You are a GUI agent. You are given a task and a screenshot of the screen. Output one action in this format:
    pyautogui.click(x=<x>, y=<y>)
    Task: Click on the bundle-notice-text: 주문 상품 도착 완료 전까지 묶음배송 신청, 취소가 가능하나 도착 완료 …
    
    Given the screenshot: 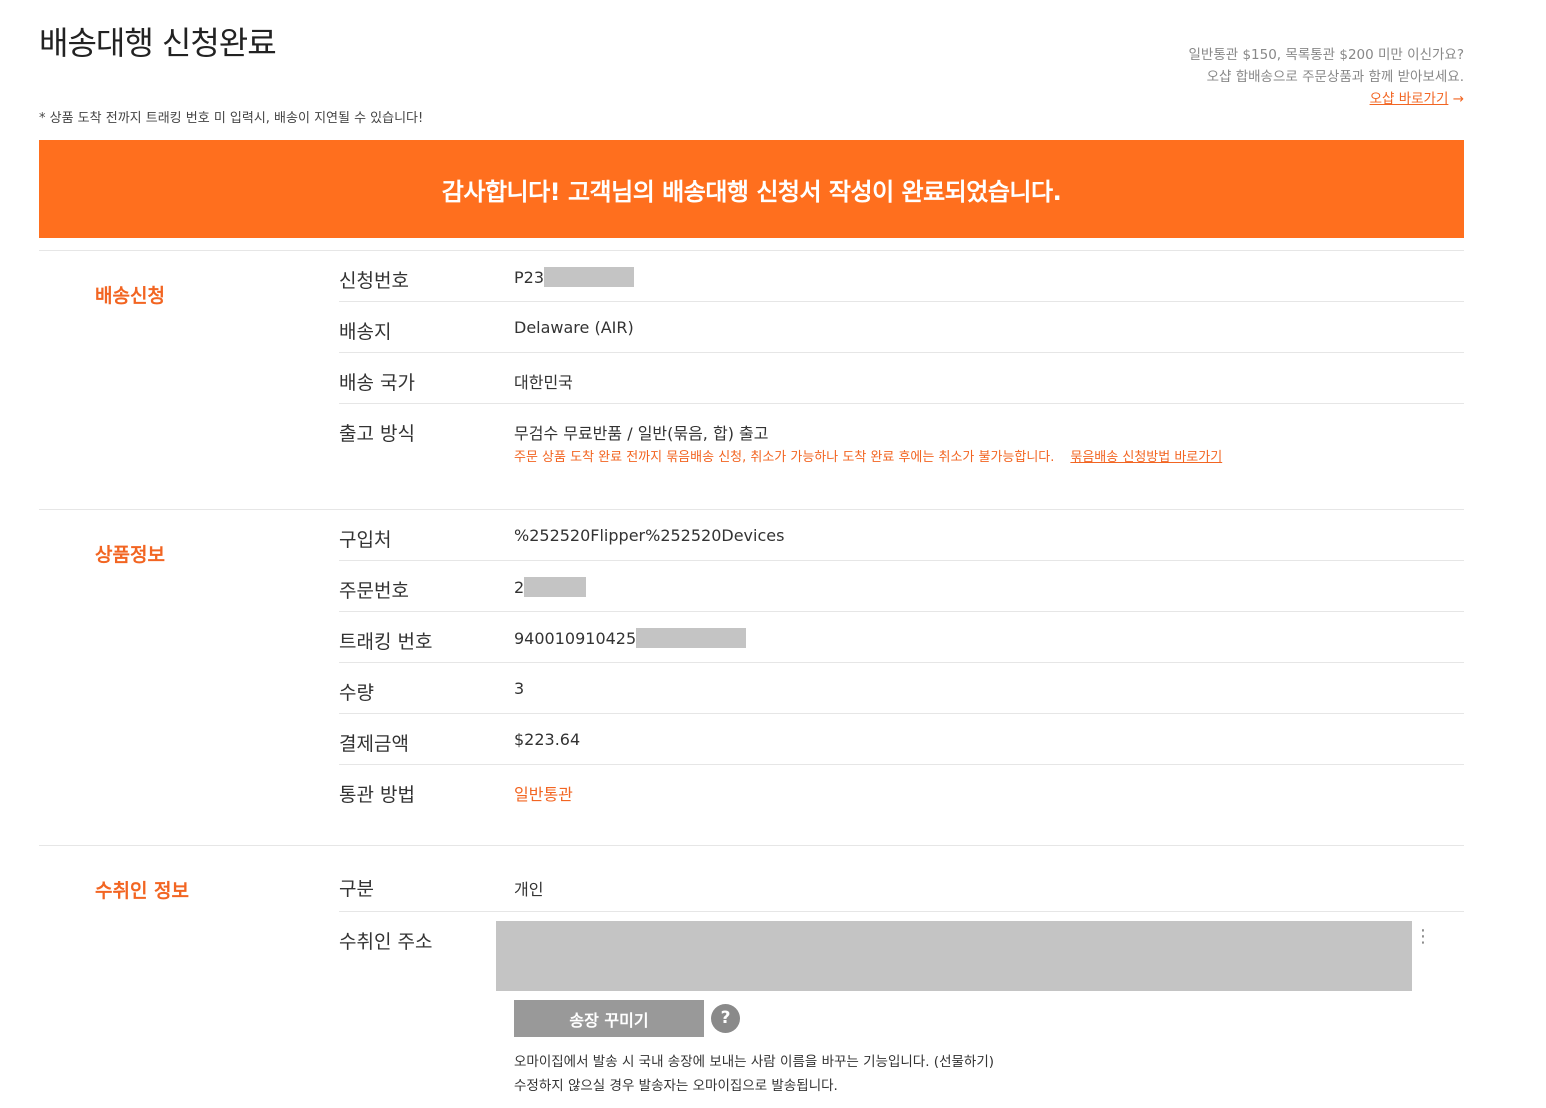 What is the action you would take?
    pyautogui.click(x=784, y=457)
    